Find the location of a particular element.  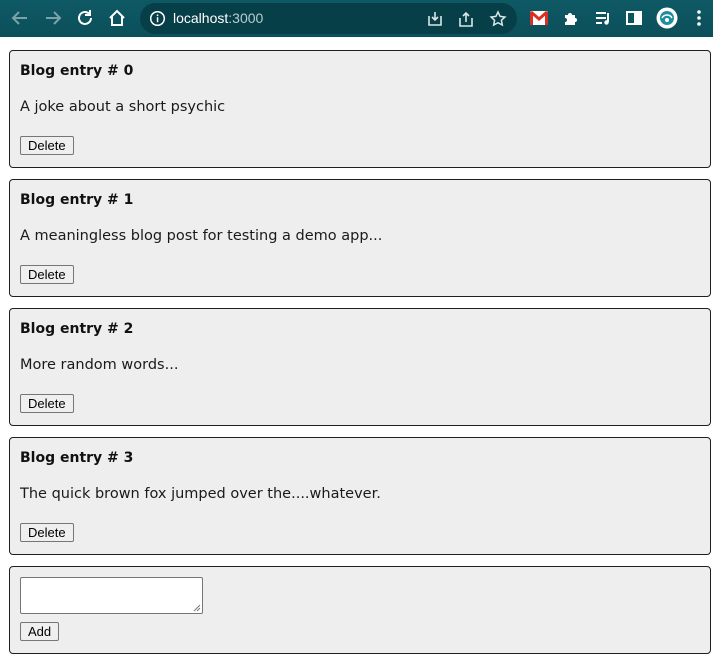

back-arrow-icon is located at coordinates (20, 18).